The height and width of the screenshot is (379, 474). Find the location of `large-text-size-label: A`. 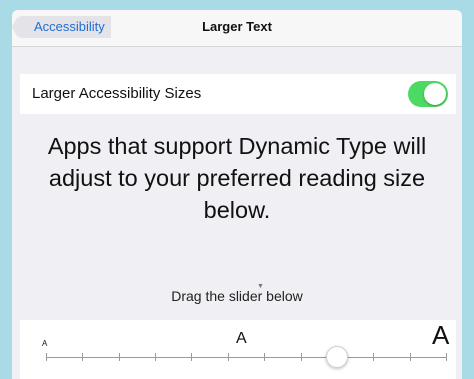

large-text-size-label: A is located at coordinates (441, 335).